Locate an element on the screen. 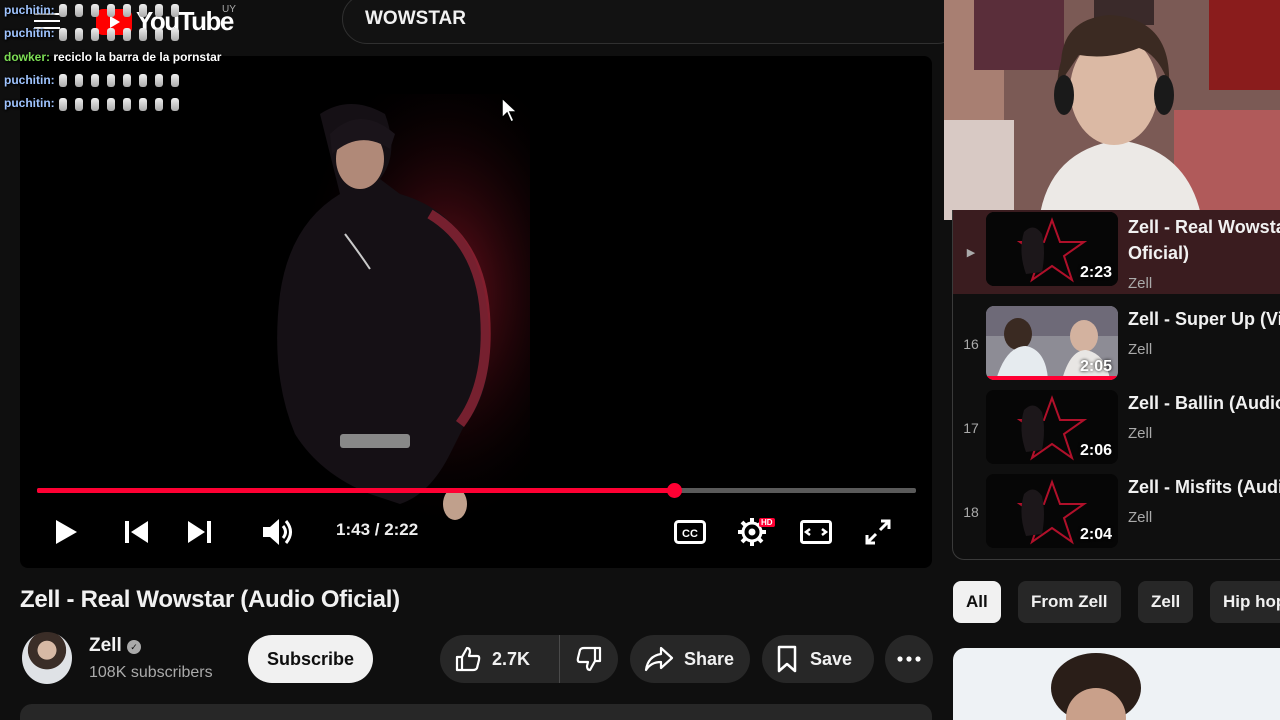 This screenshot has width=1280, height=720. cc-icon: CC is located at coordinates (690, 532).